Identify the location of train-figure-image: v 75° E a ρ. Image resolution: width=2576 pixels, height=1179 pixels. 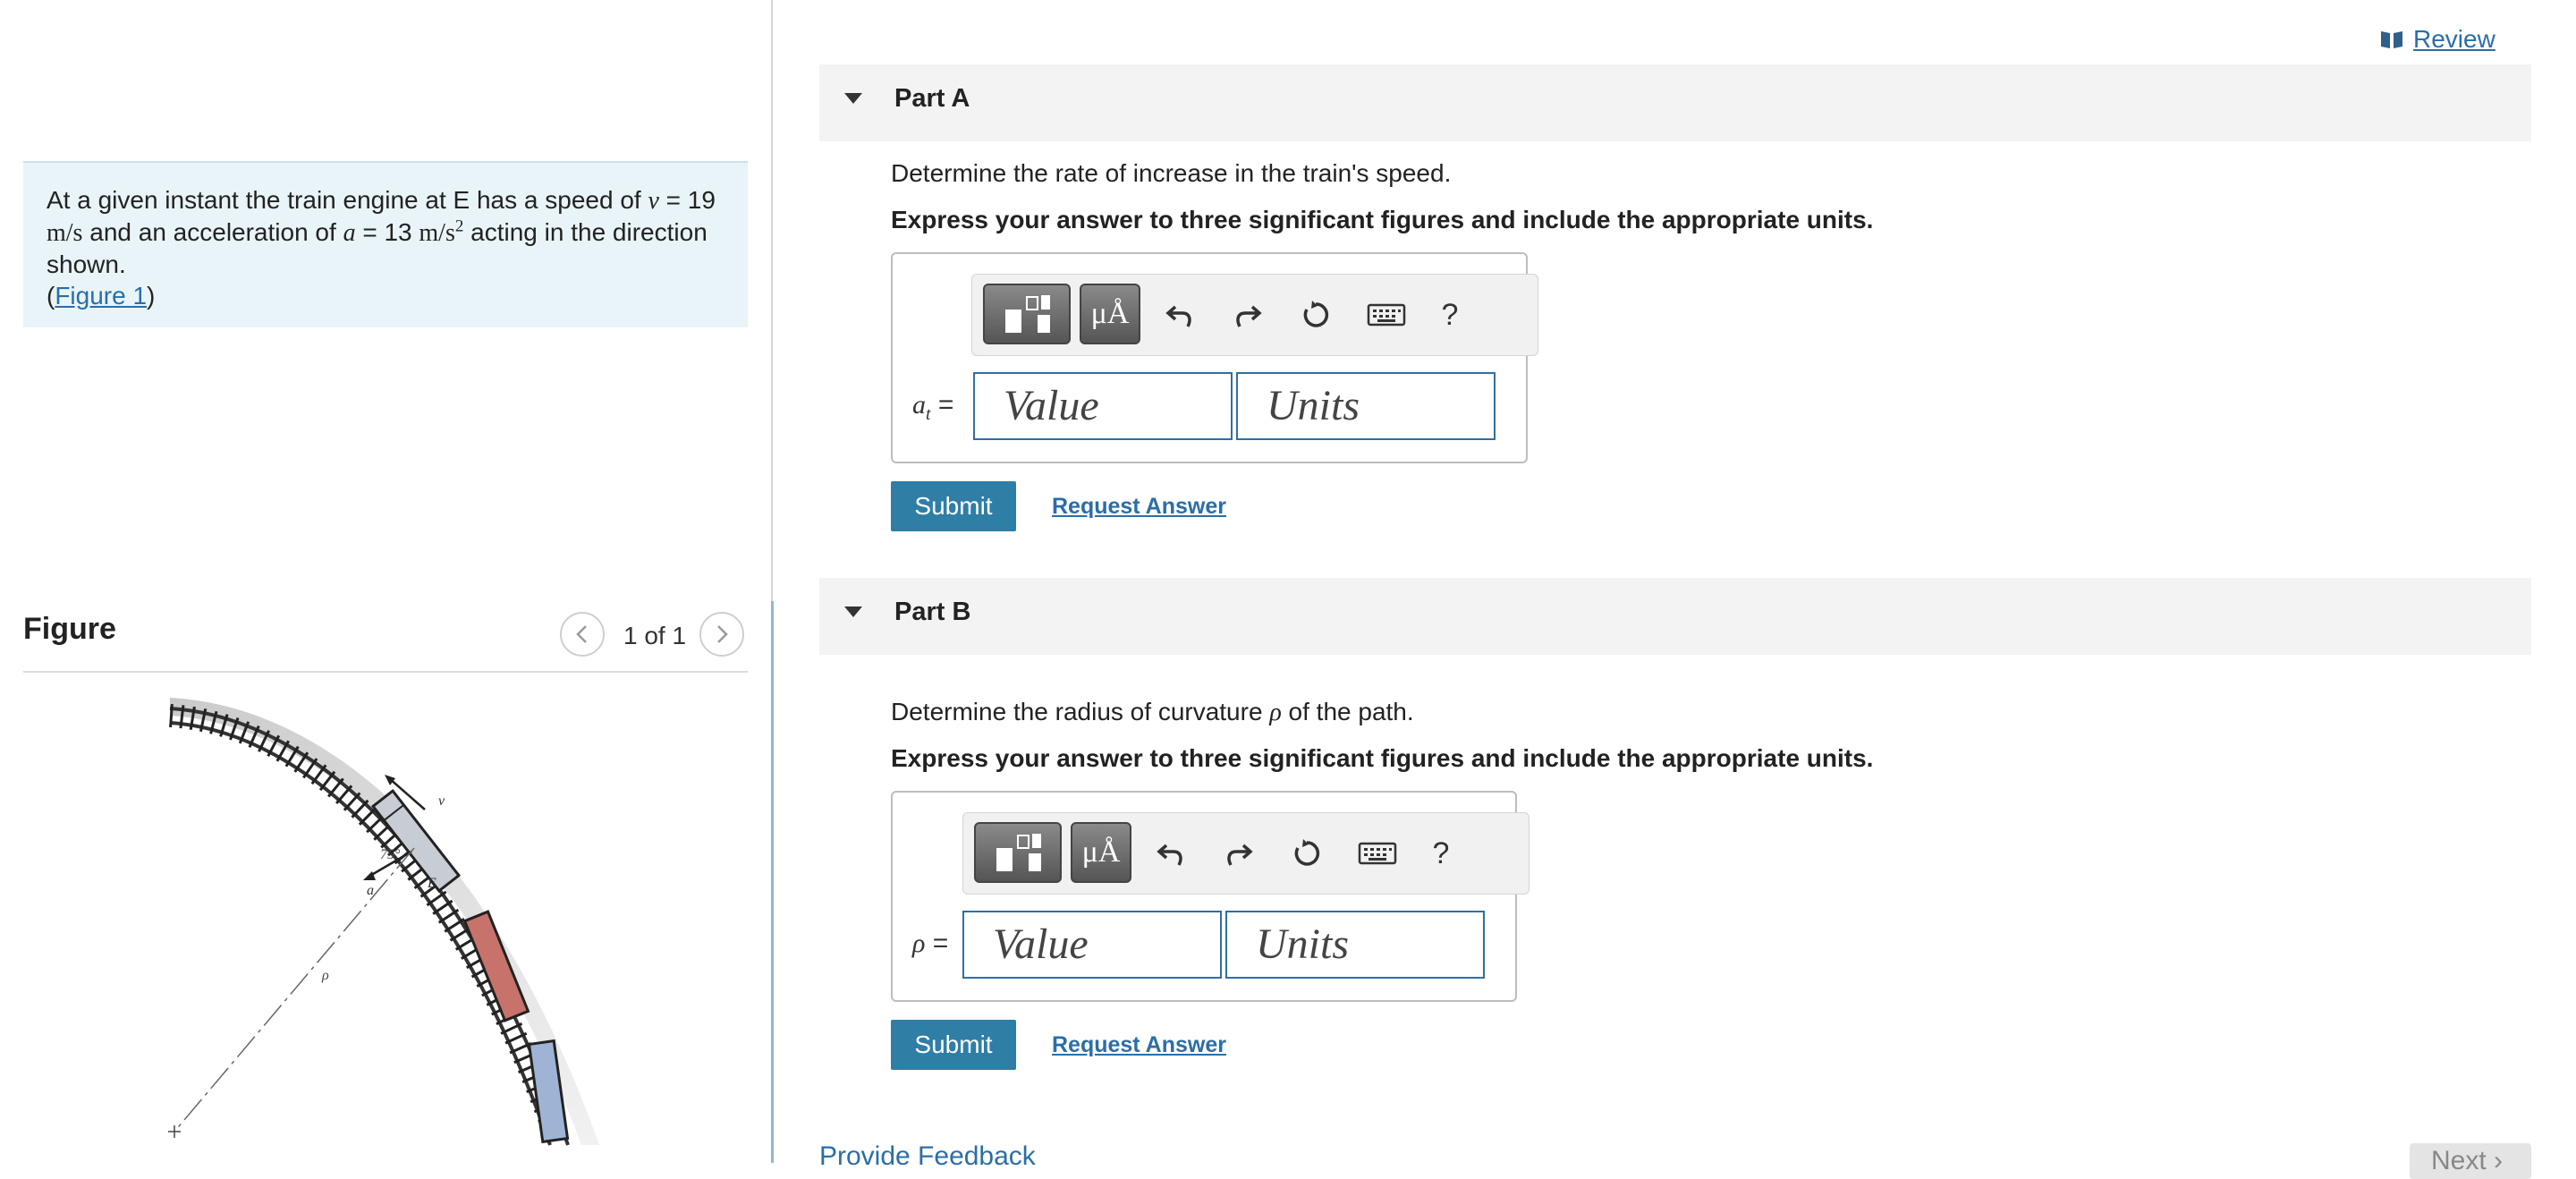
(383, 923).